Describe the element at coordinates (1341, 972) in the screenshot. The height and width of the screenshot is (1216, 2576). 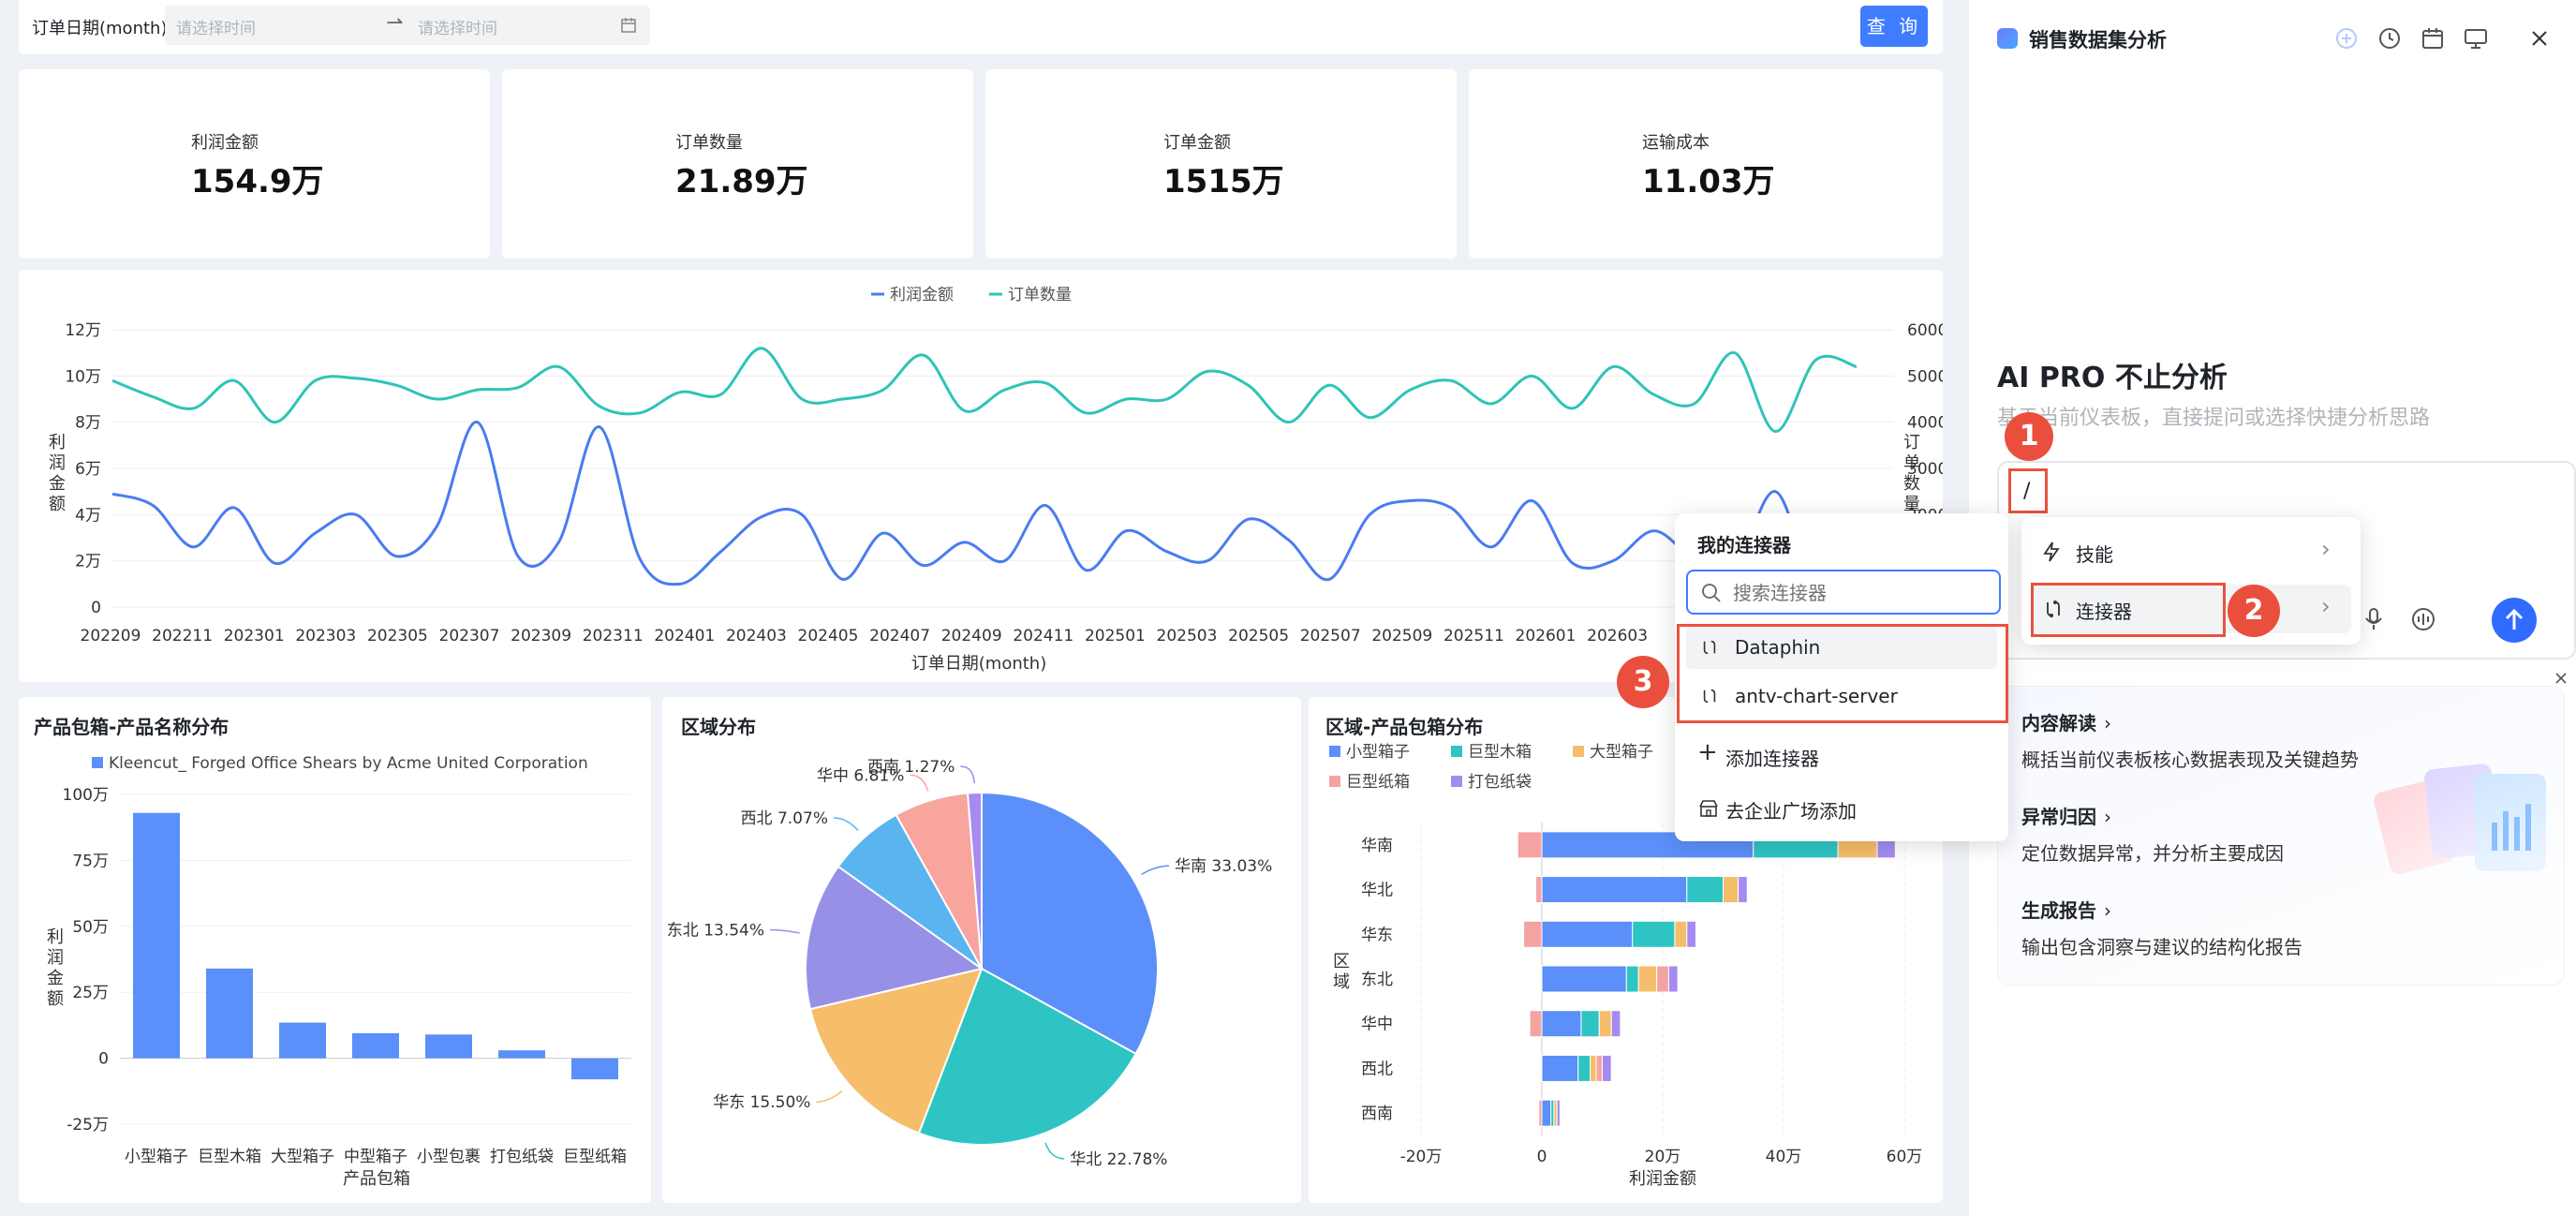
I see `y-title: 区域` at that location.